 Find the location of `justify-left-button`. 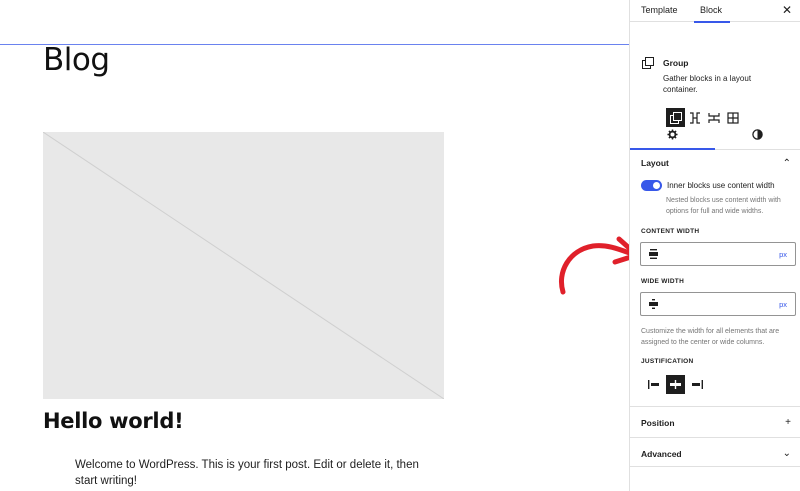

justify-left-button is located at coordinates (653, 384).